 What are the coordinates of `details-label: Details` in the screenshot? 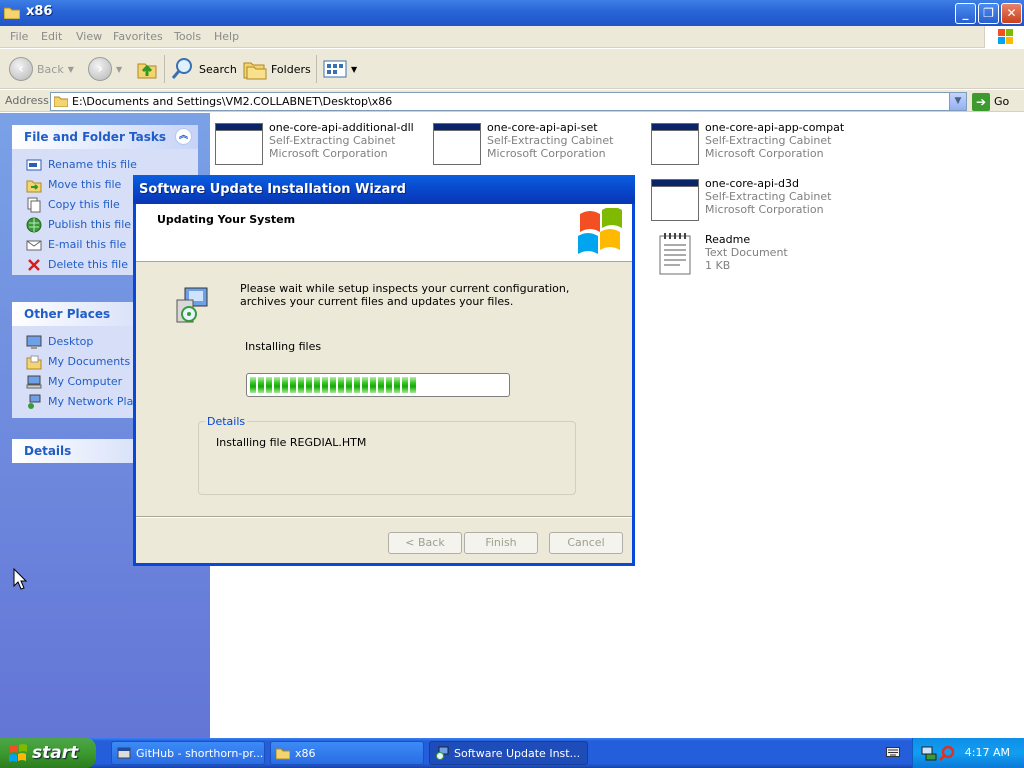 It's located at (226, 421).